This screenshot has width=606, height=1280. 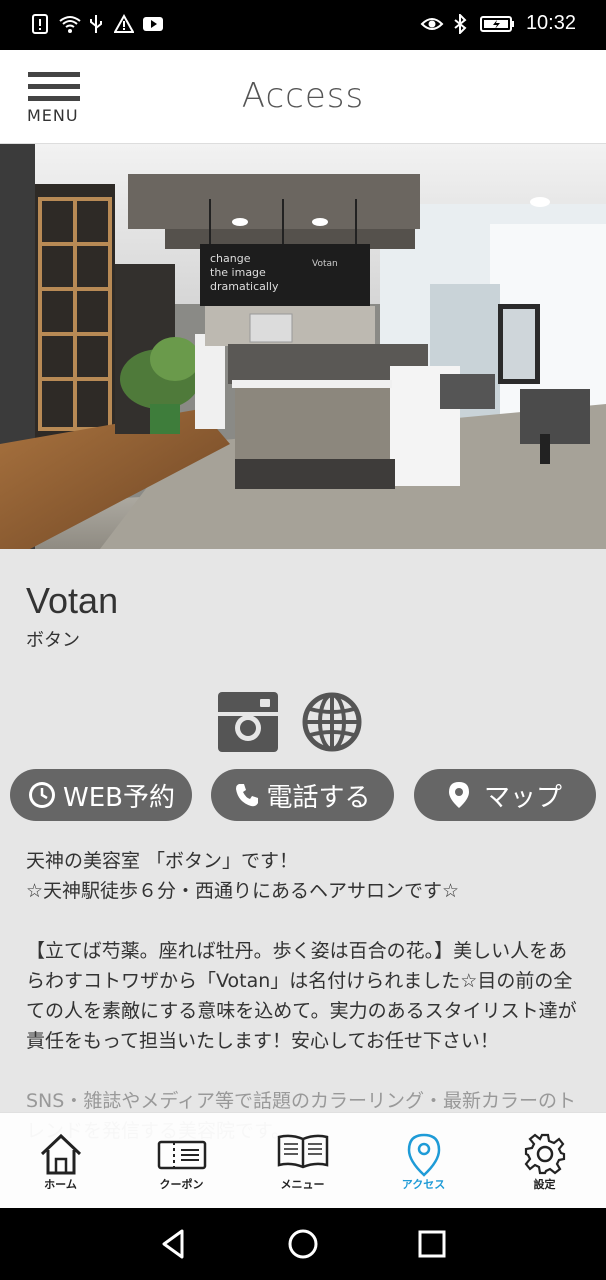 I want to click on tab-label: 設定, so click(x=544, y=1184).